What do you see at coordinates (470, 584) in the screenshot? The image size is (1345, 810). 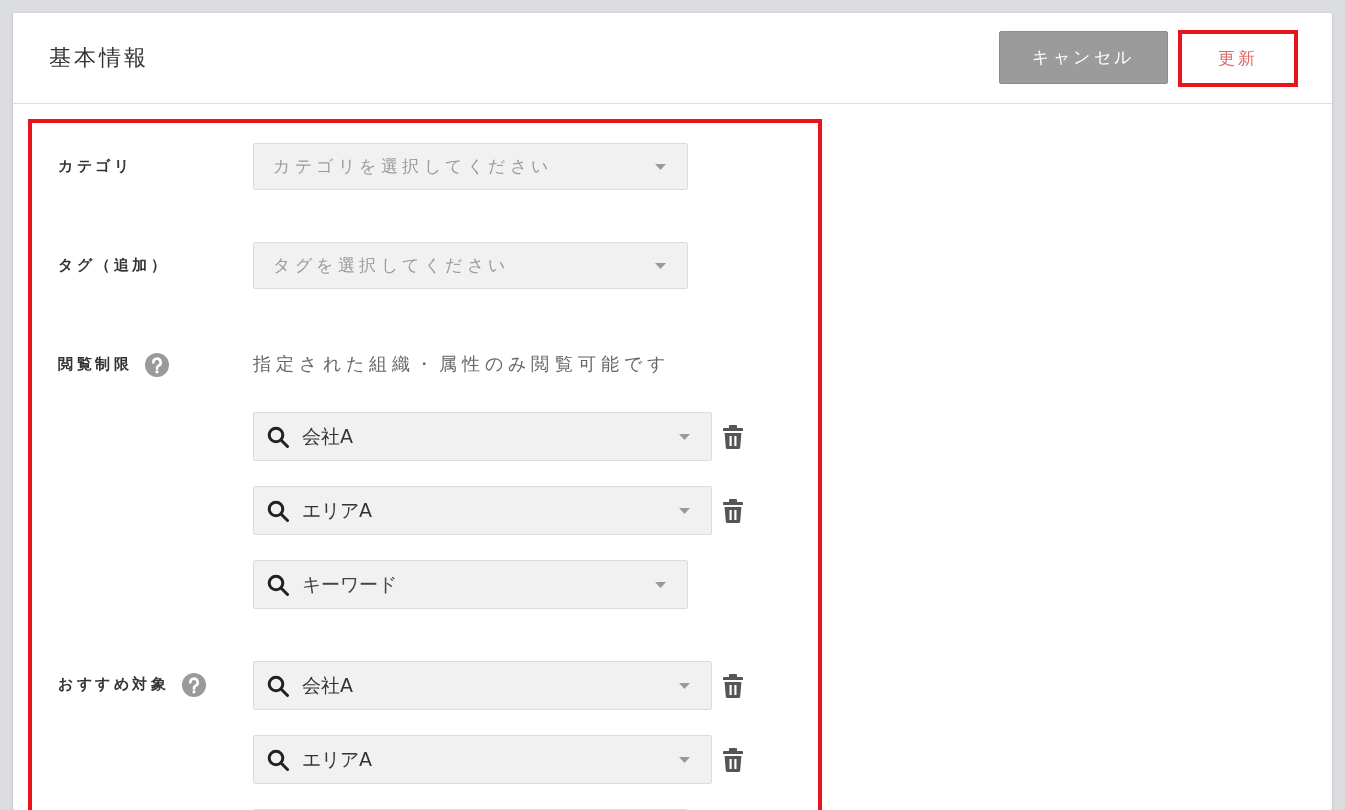 I see `search-select: キーワード` at bounding box center [470, 584].